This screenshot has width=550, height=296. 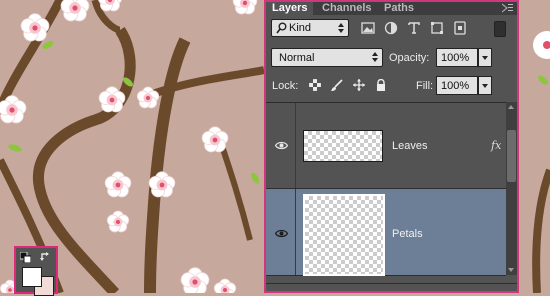 What do you see at coordinates (496, 145) in the screenshot?
I see `layer-effects-icon: fx` at bounding box center [496, 145].